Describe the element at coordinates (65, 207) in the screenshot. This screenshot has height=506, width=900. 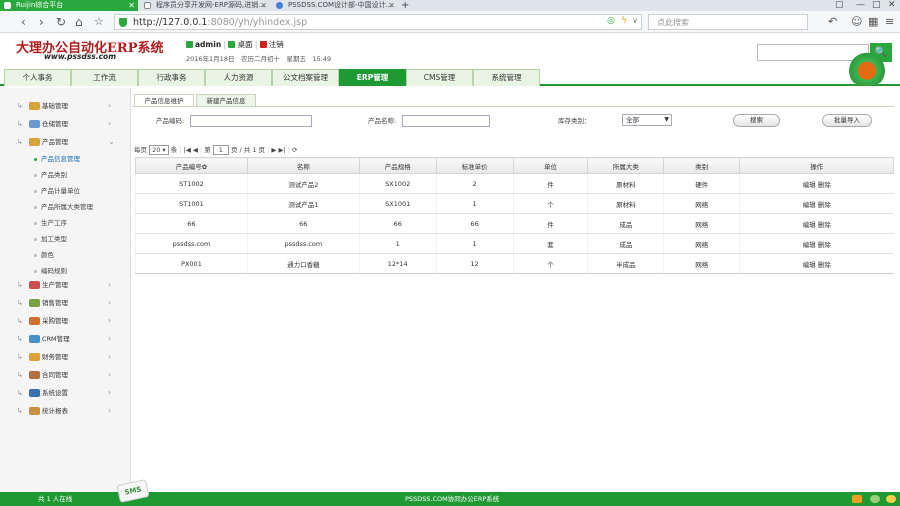
I see `sidebar-subitem: 产品所属大类管理` at that location.